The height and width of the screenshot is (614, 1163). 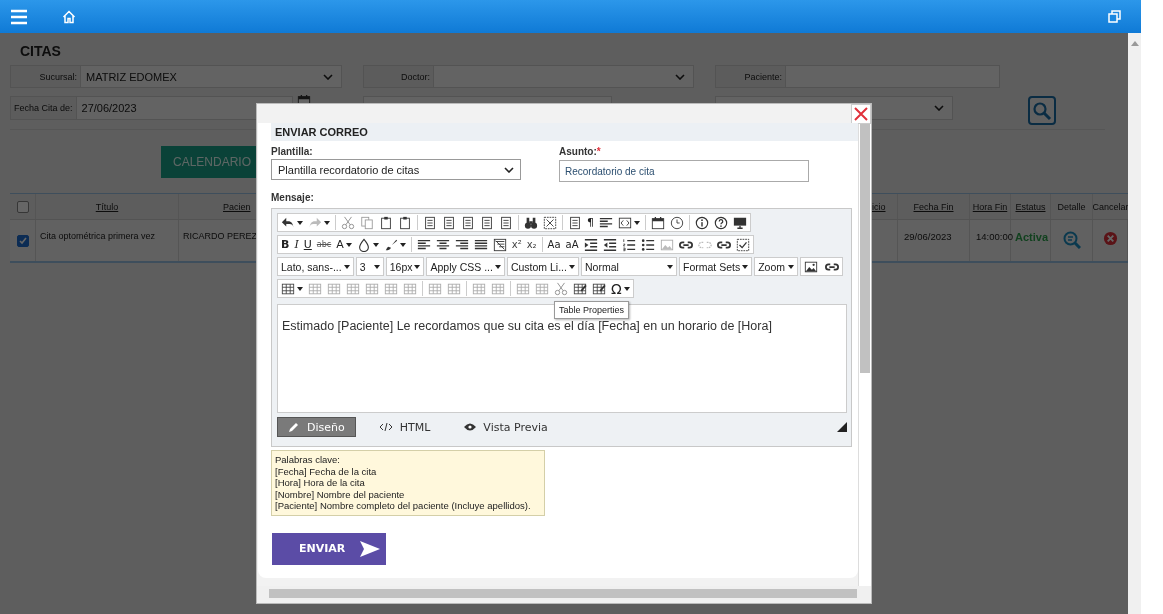 What do you see at coordinates (721, 222) in the screenshot?
I see `help-icon` at bounding box center [721, 222].